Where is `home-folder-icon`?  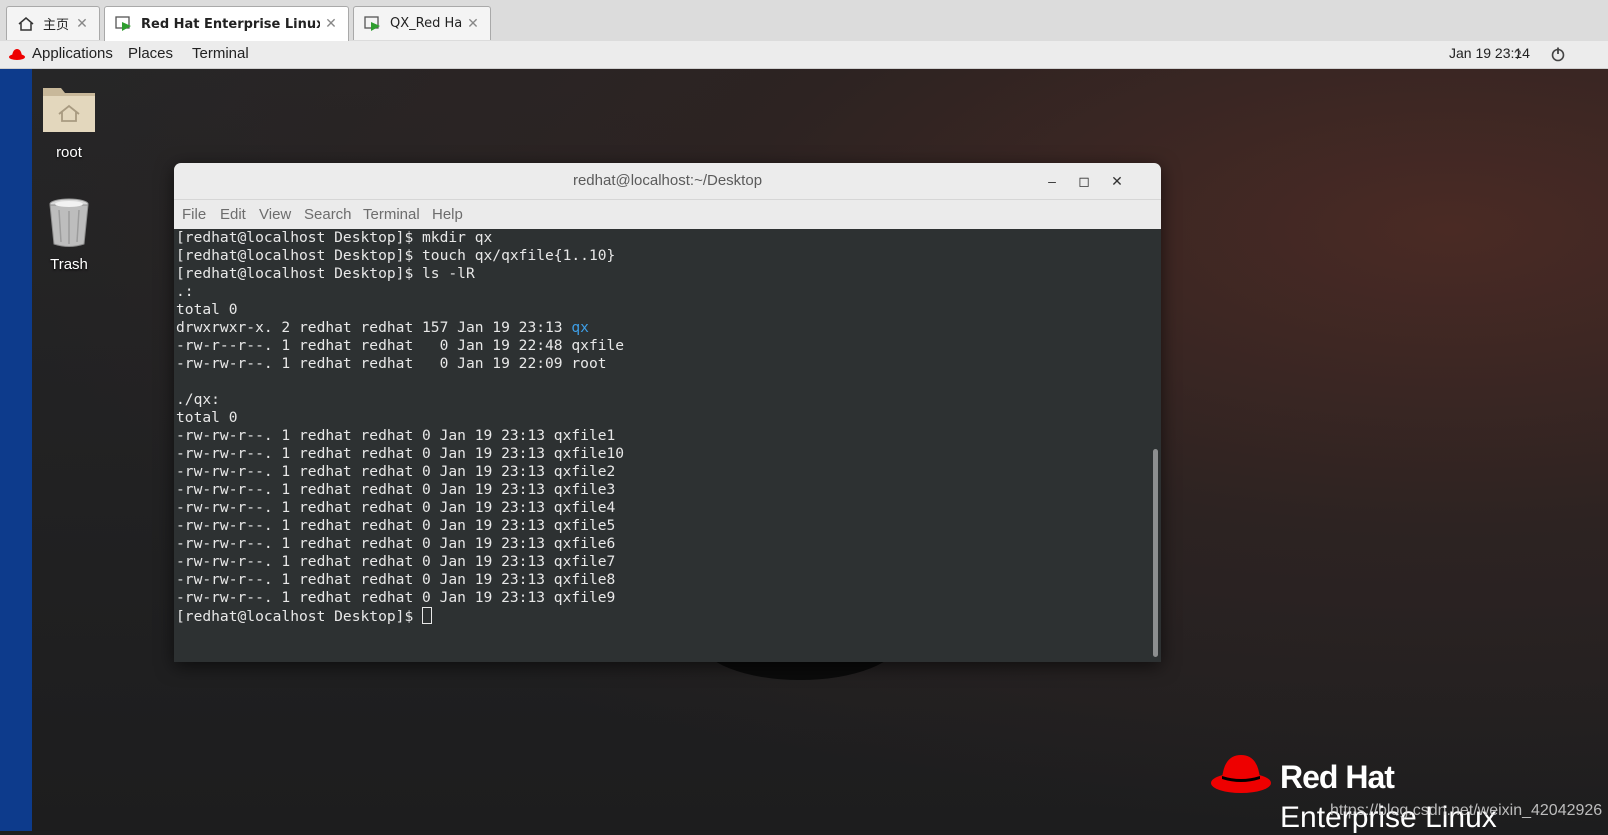
home-folder-icon is located at coordinates (69, 114).